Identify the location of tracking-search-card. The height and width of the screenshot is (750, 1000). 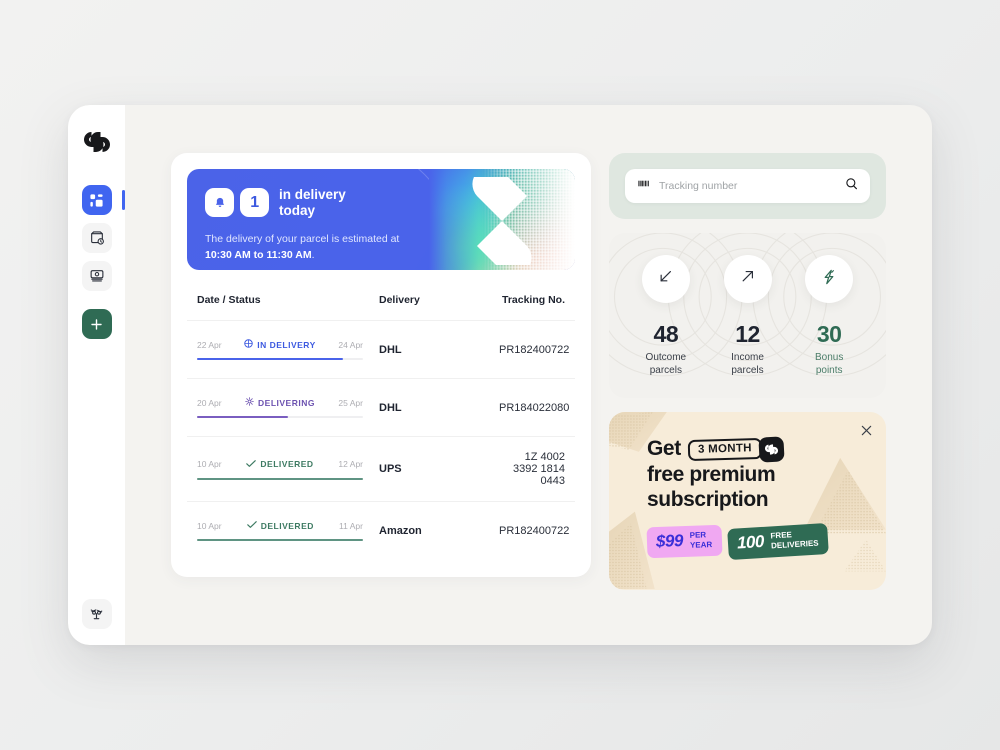
(747, 186).